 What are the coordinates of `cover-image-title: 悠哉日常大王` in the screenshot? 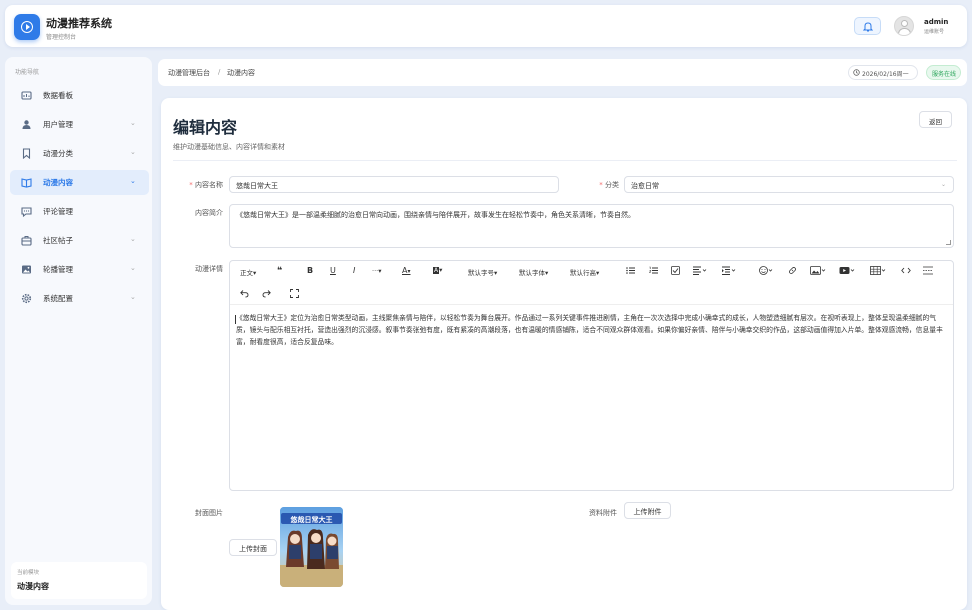 It's located at (311, 520).